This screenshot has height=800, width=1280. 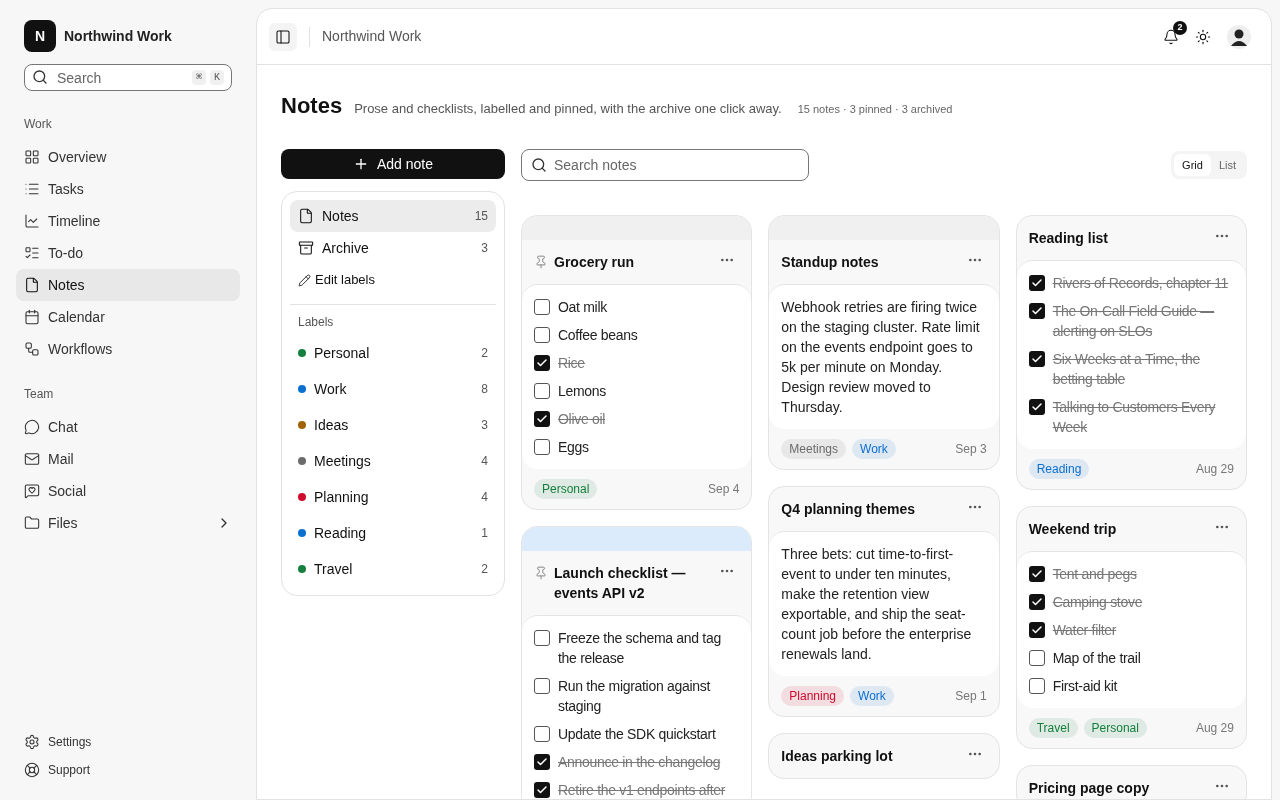 What do you see at coordinates (40, 36) in the screenshot?
I see `workspace-logo: N` at bounding box center [40, 36].